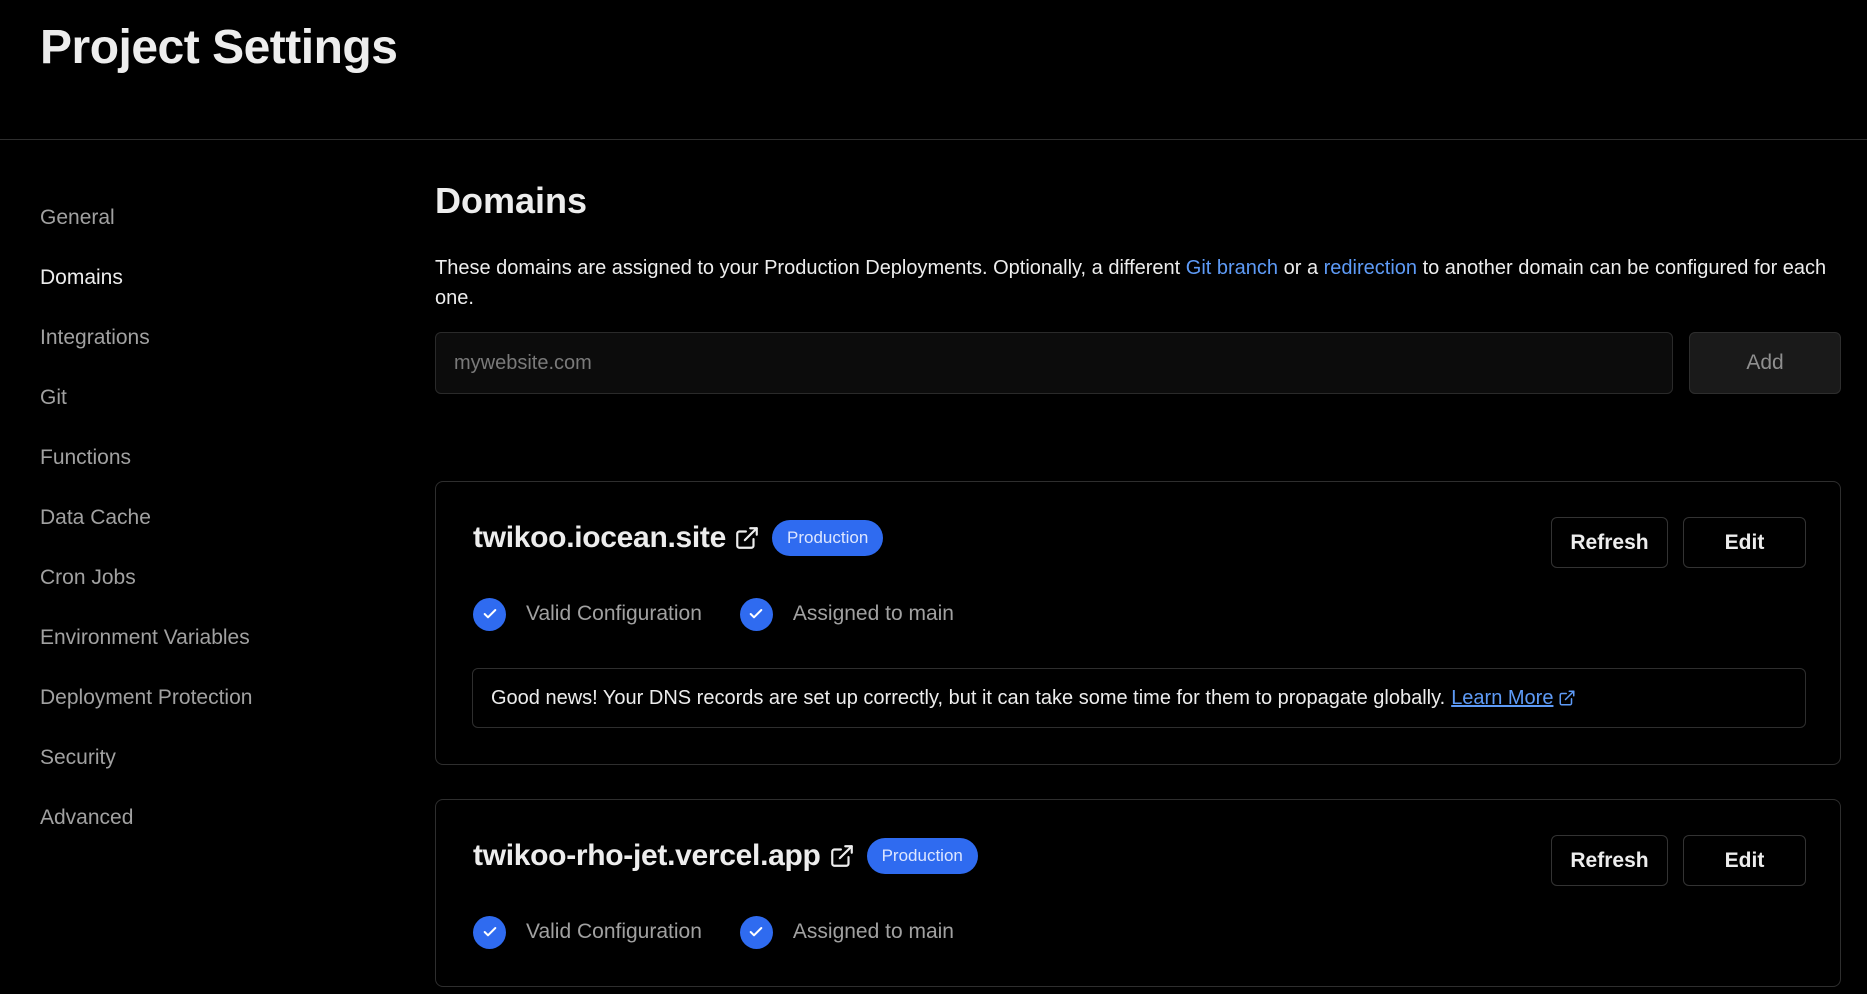 The width and height of the screenshot is (1867, 994). I want to click on sidebar-item-cron-jobs: Cron Jobs, so click(210, 590).